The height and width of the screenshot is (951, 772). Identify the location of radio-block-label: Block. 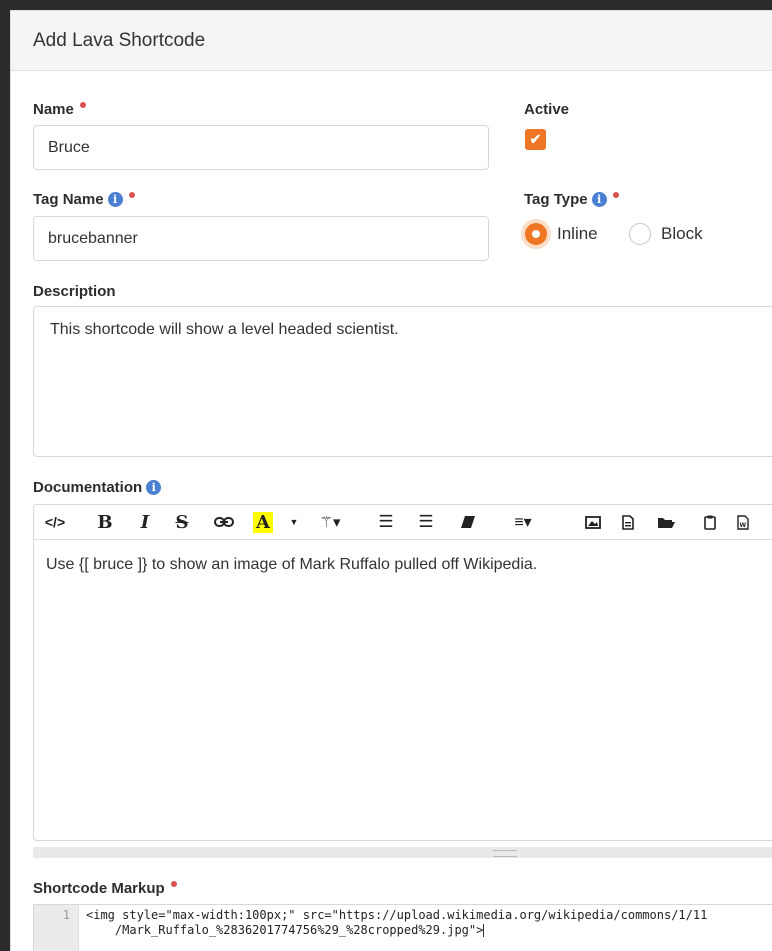
(682, 233).